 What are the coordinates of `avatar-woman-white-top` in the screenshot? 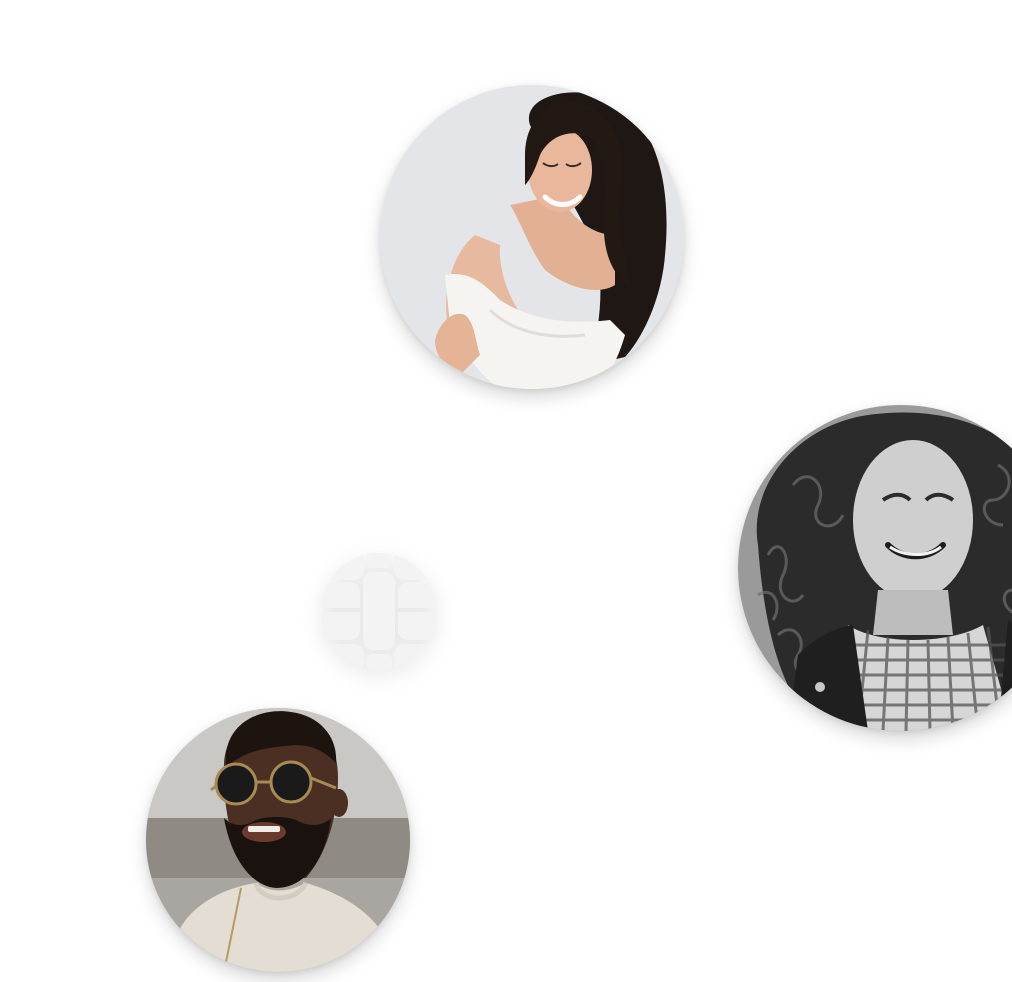 It's located at (532, 237).